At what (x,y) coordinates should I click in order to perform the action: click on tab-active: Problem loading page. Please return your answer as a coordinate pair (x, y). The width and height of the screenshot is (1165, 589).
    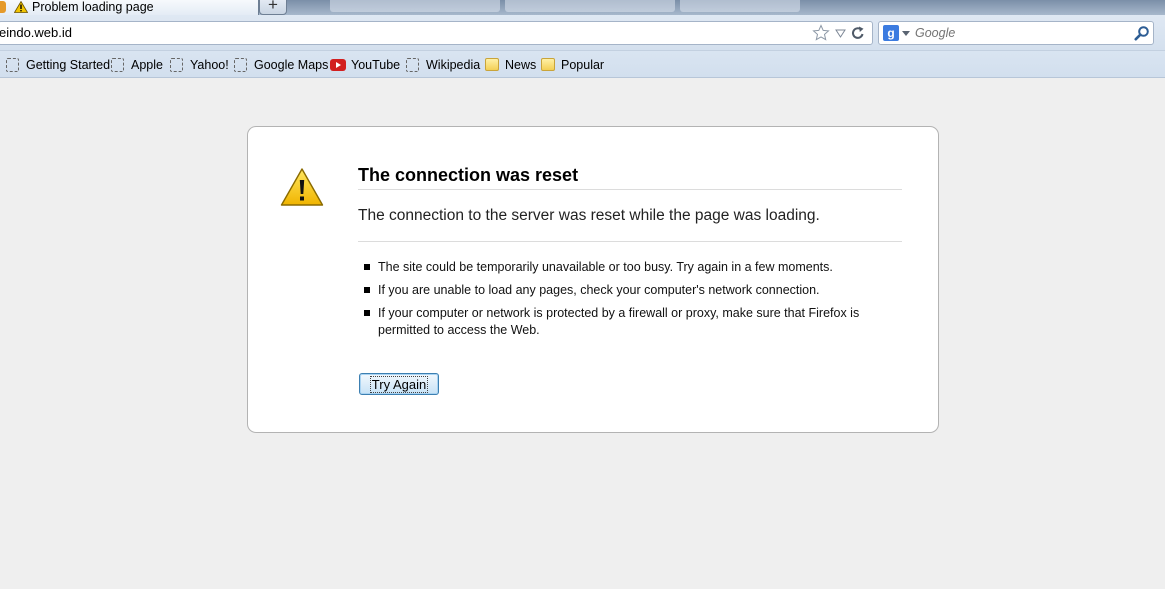
    Looking at the image, I should click on (129, 7).